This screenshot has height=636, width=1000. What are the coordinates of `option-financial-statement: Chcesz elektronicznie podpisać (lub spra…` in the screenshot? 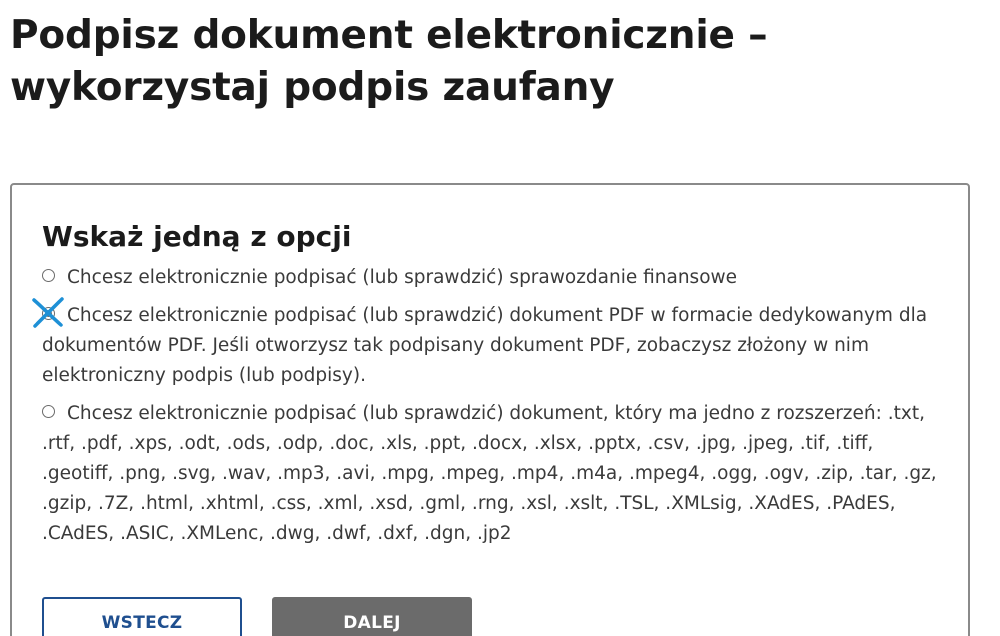 It's located at (492, 278).